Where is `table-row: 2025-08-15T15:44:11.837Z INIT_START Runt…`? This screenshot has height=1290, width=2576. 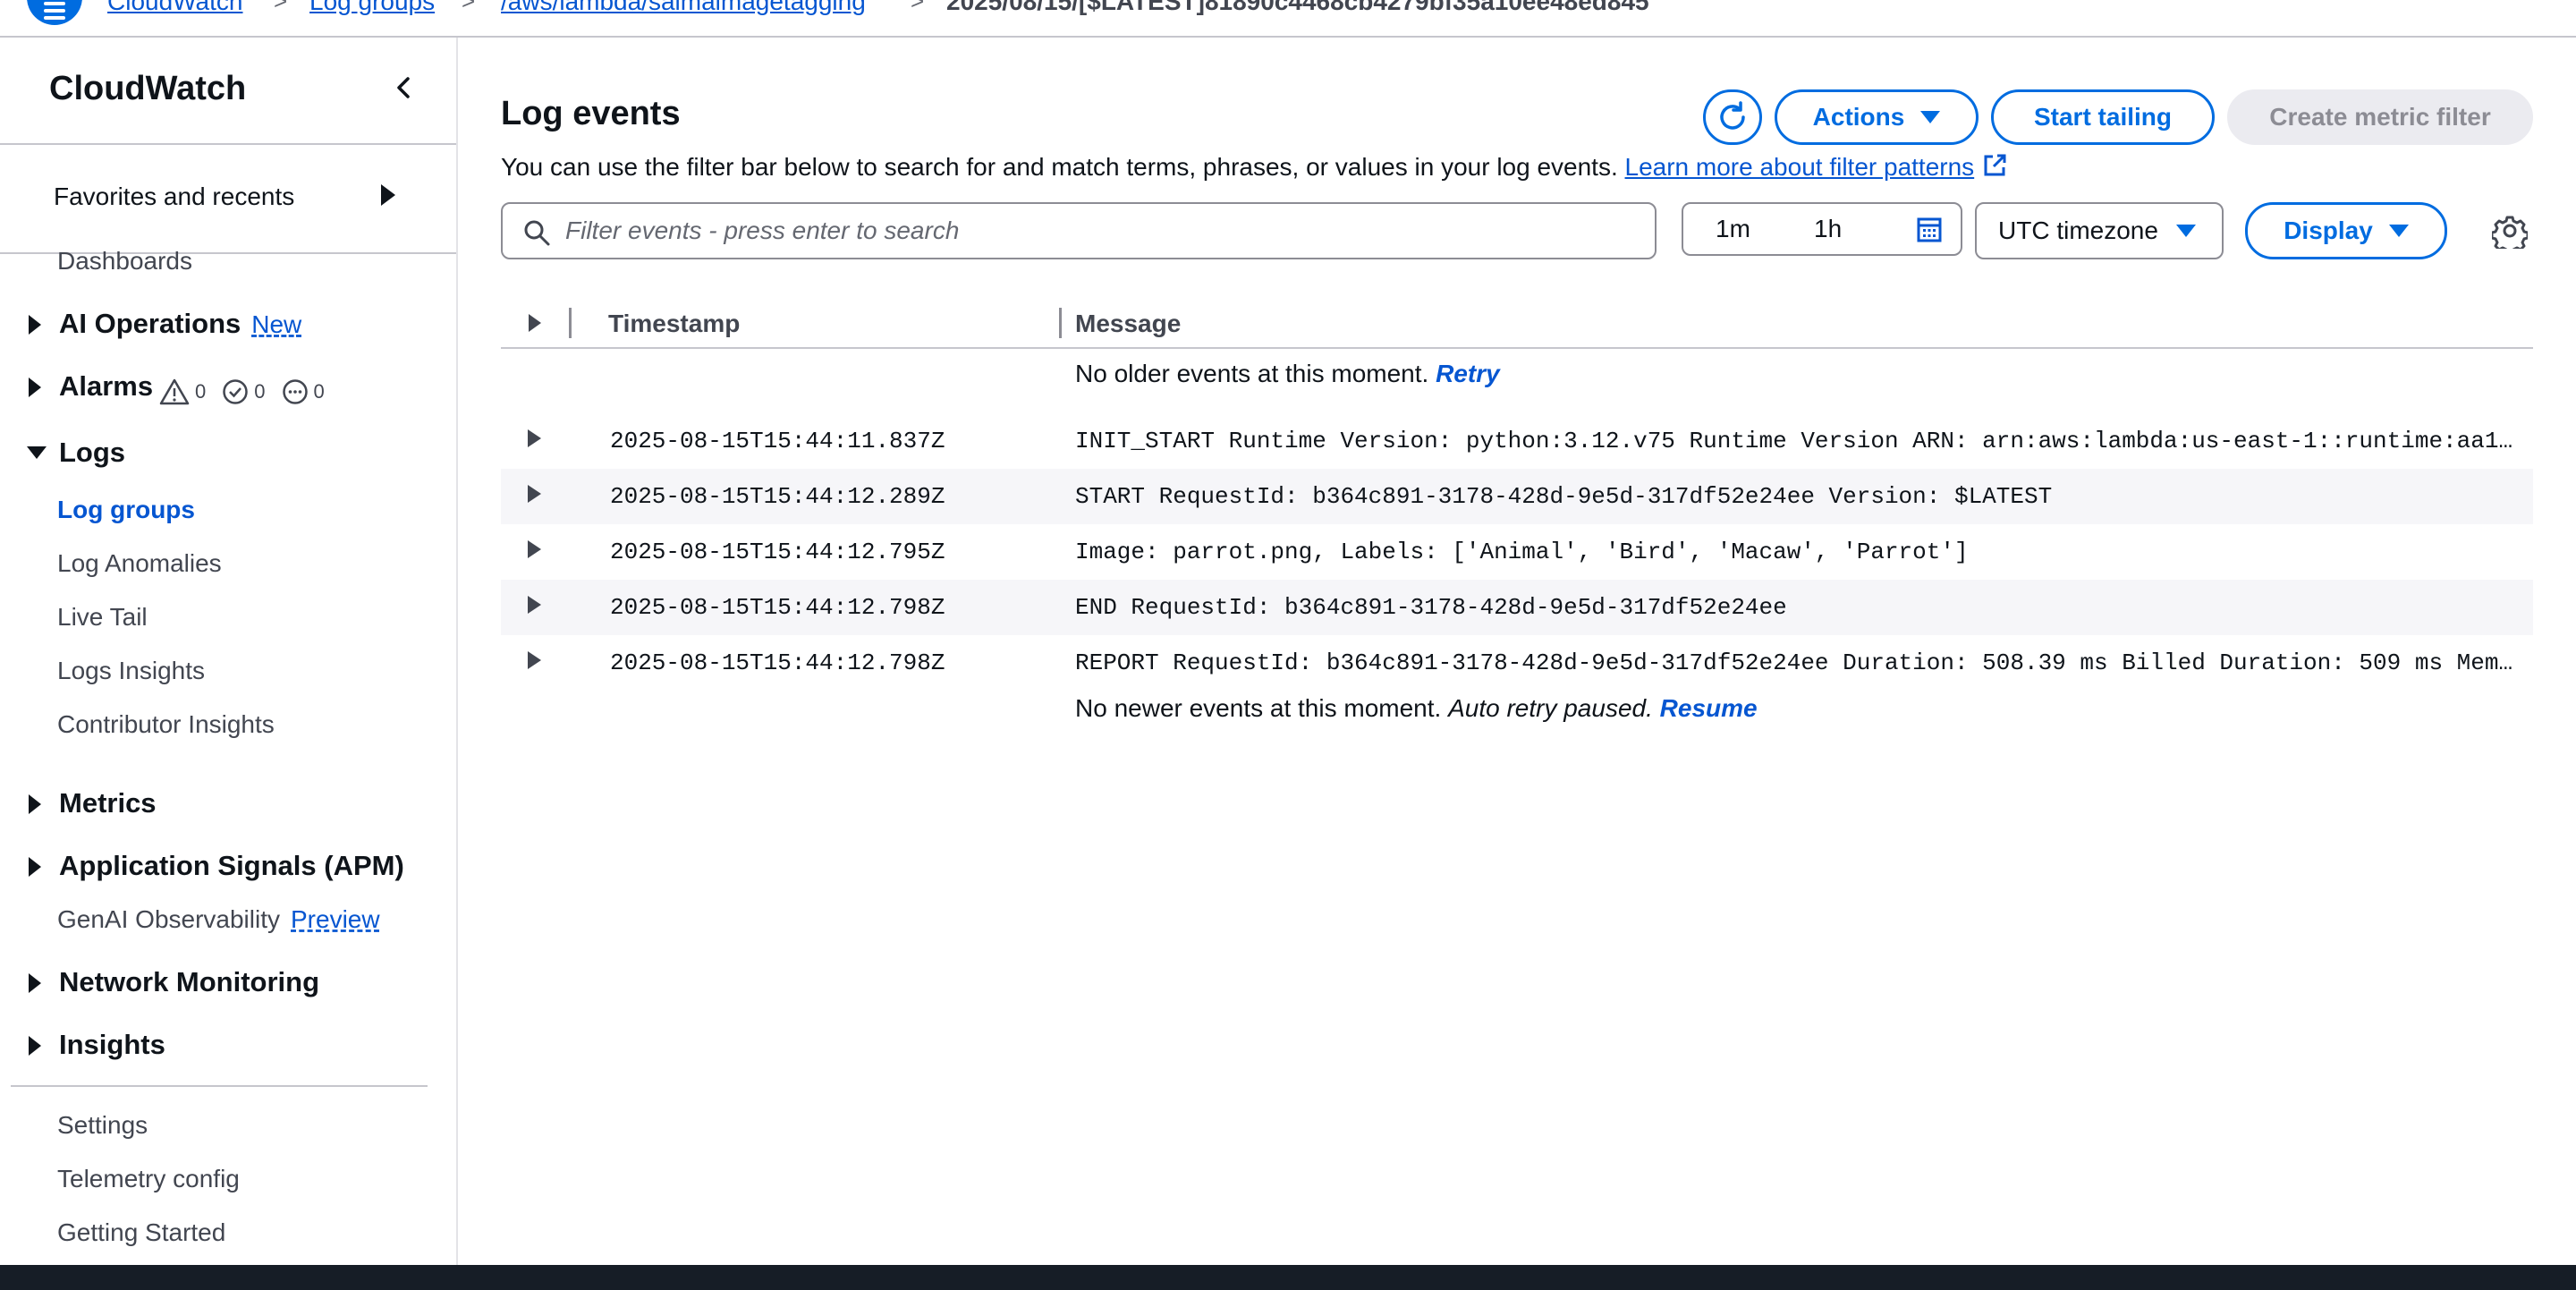 table-row: 2025-08-15T15:44:11.837Z INIT_START Runt… is located at coordinates (1517, 441).